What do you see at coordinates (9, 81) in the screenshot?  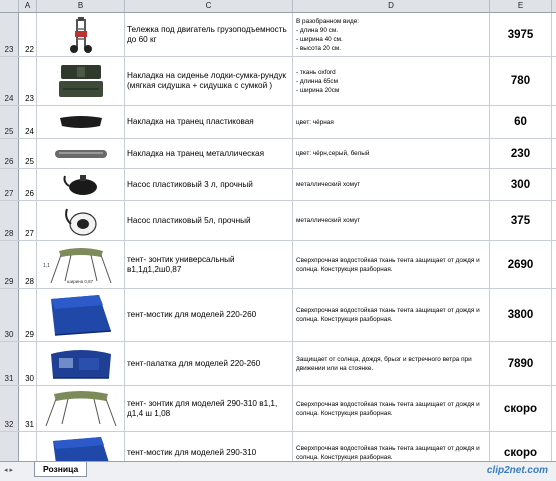 I see `row-header: 24` at bounding box center [9, 81].